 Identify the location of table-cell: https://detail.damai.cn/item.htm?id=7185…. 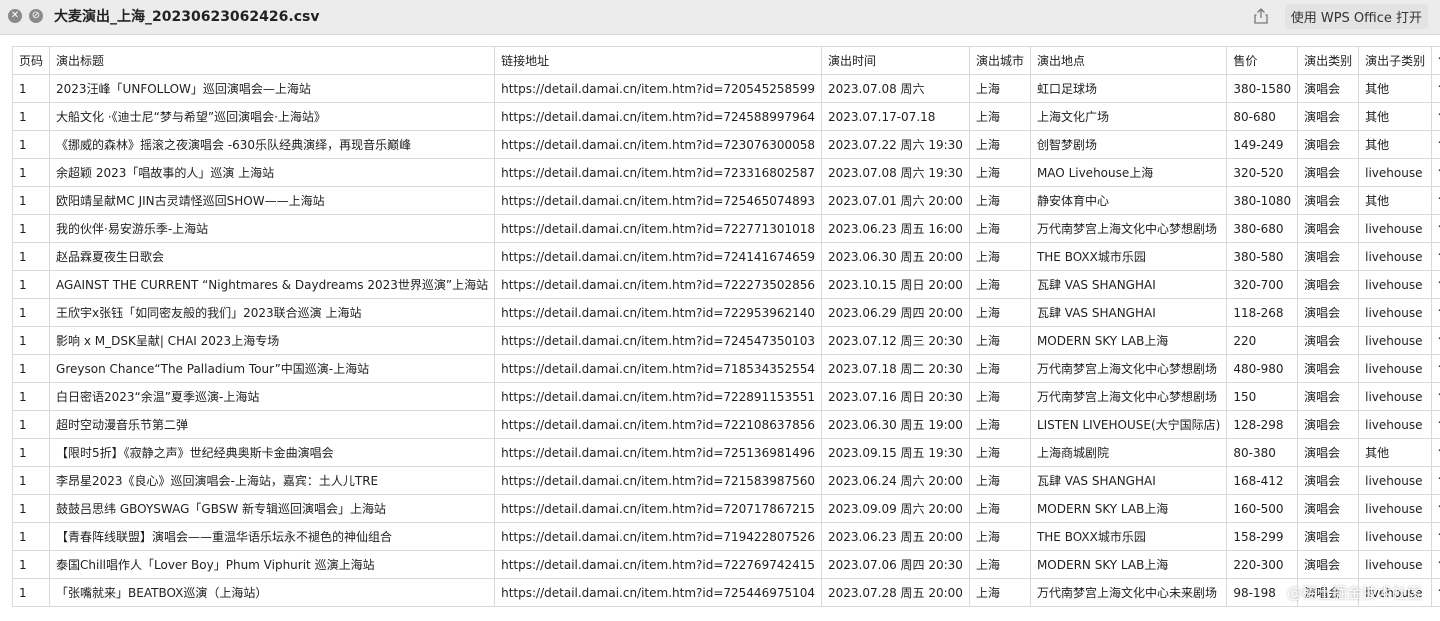
(658, 369).